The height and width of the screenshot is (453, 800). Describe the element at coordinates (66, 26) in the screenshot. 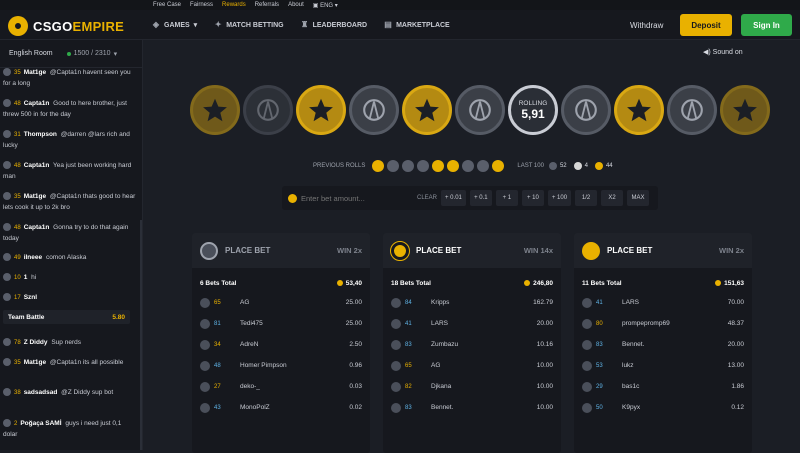

I see `site-logo: CSGOEMPIRE` at that location.